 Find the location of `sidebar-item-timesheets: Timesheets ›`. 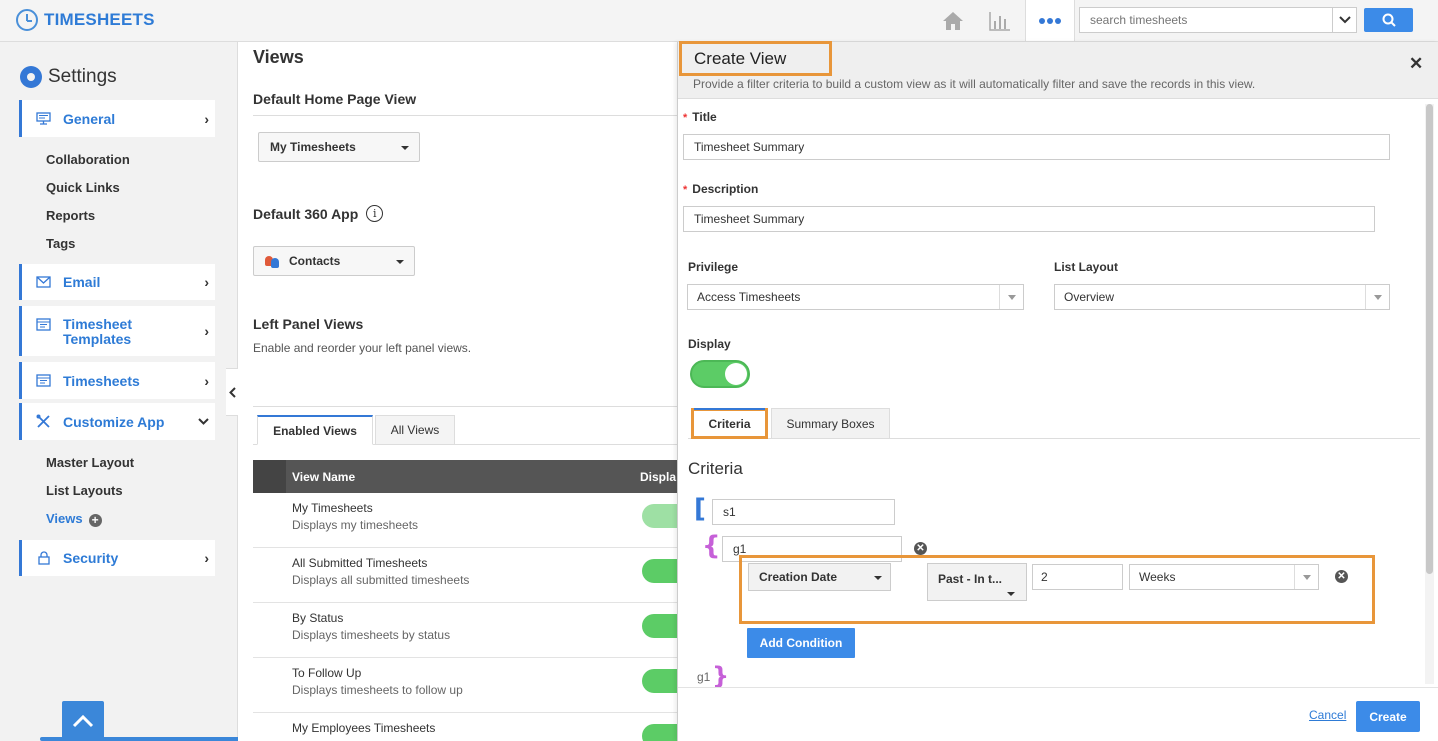

sidebar-item-timesheets: Timesheets › is located at coordinates (117, 380).